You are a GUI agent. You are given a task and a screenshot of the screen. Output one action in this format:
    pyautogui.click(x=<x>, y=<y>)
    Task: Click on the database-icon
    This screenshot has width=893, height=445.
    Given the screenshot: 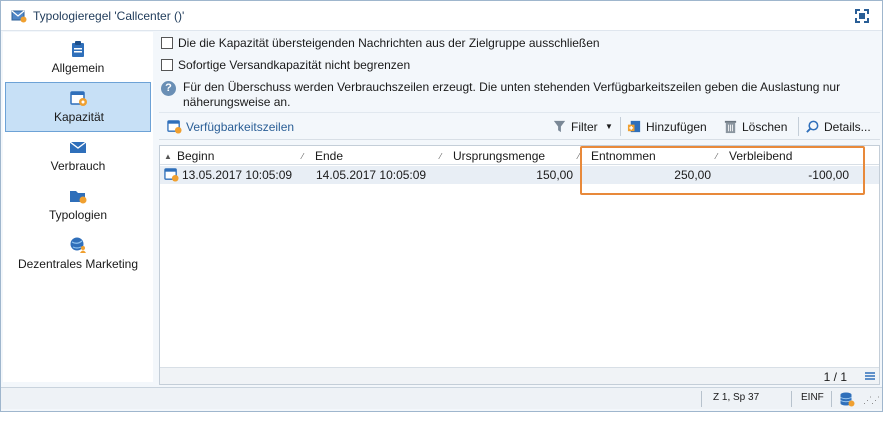 What is the action you would take?
    pyautogui.click(x=847, y=399)
    